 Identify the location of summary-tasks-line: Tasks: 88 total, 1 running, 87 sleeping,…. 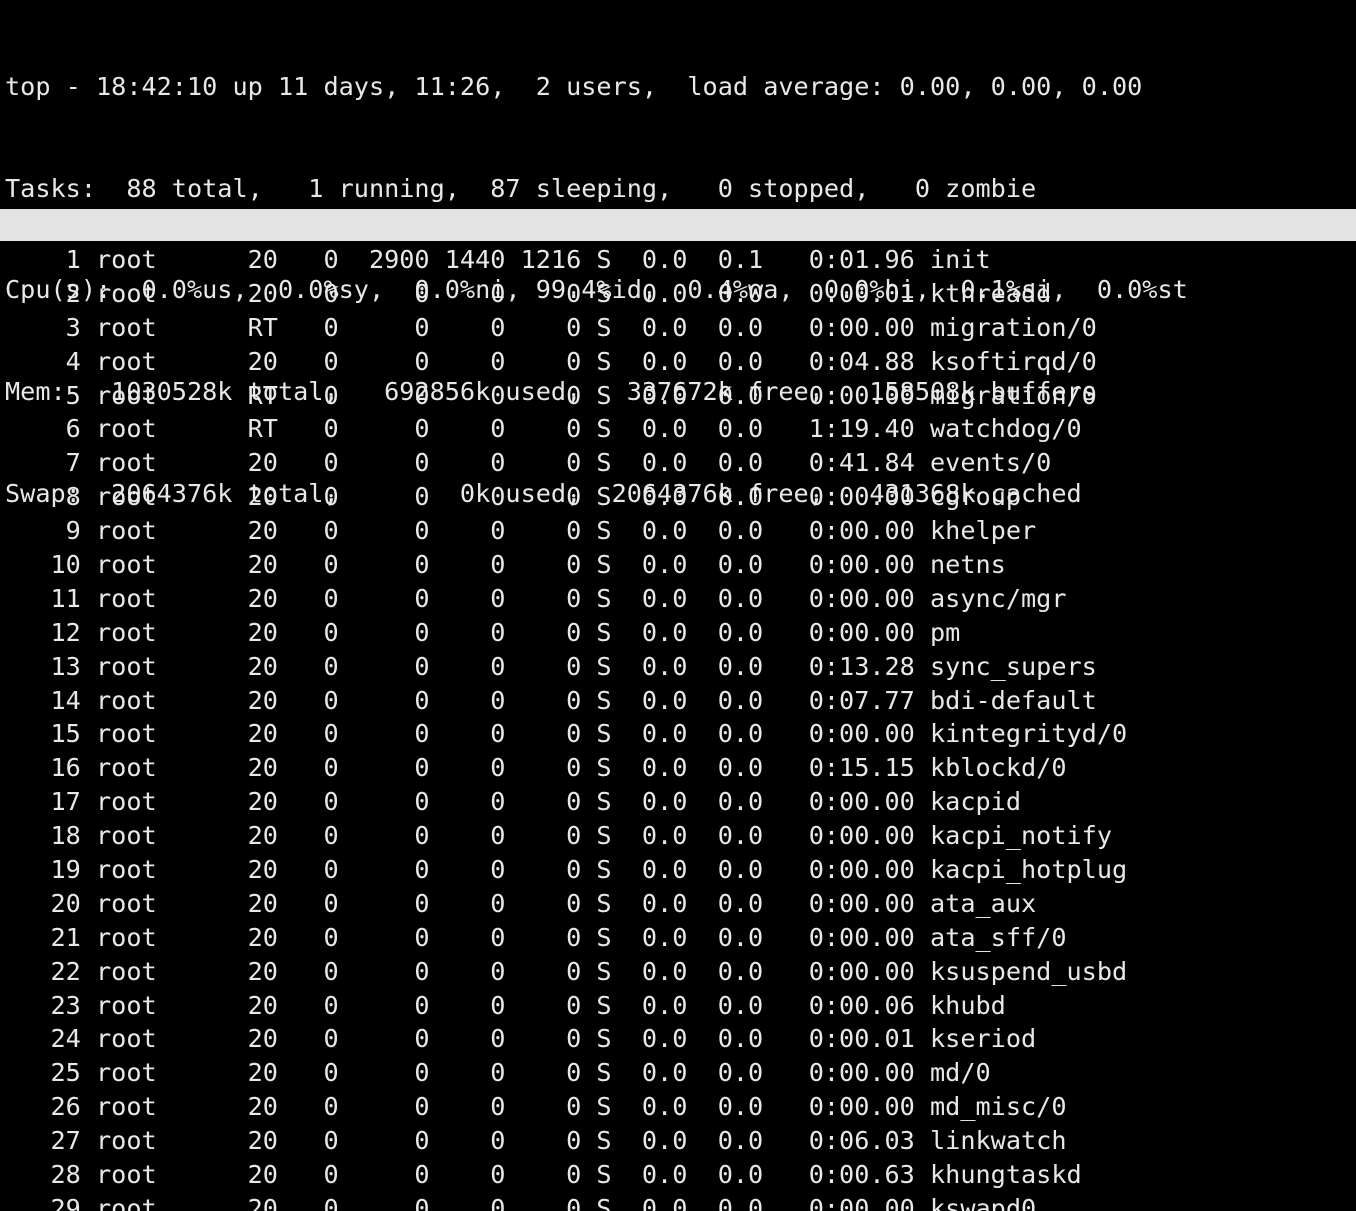
(521, 188).